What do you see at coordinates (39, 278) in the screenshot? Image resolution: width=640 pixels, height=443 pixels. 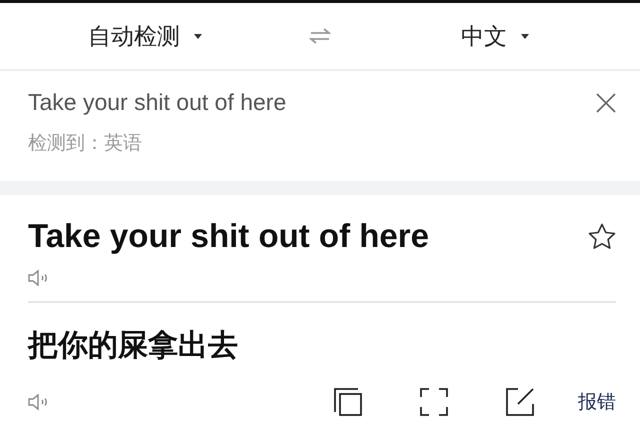 I see `speaker-icon` at bounding box center [39, 278].